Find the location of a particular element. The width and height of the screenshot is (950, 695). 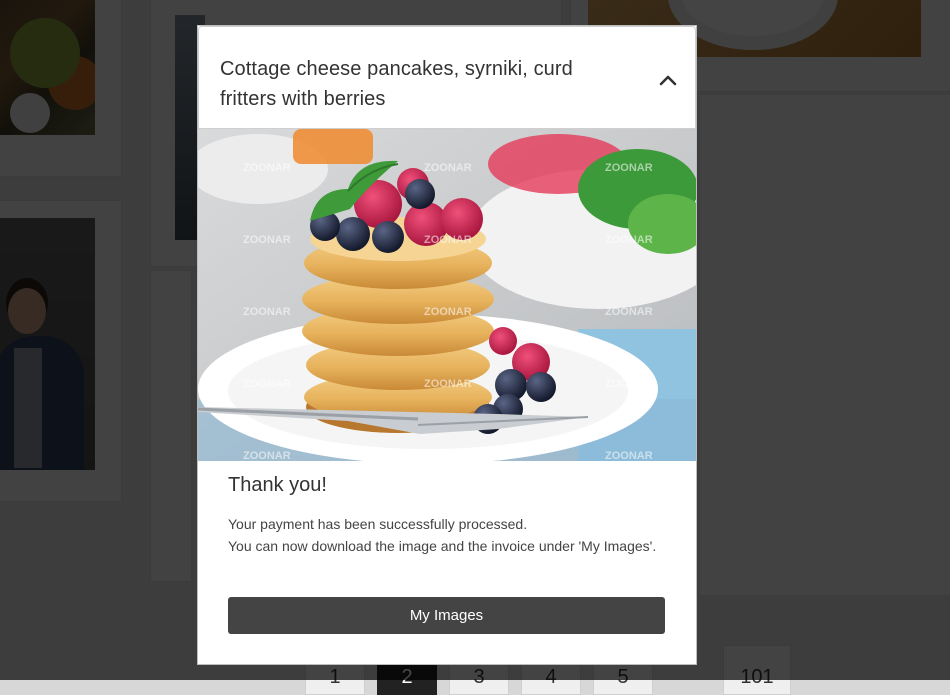

thank-you-heading: Thank you! is located at coordinates (277, 485).